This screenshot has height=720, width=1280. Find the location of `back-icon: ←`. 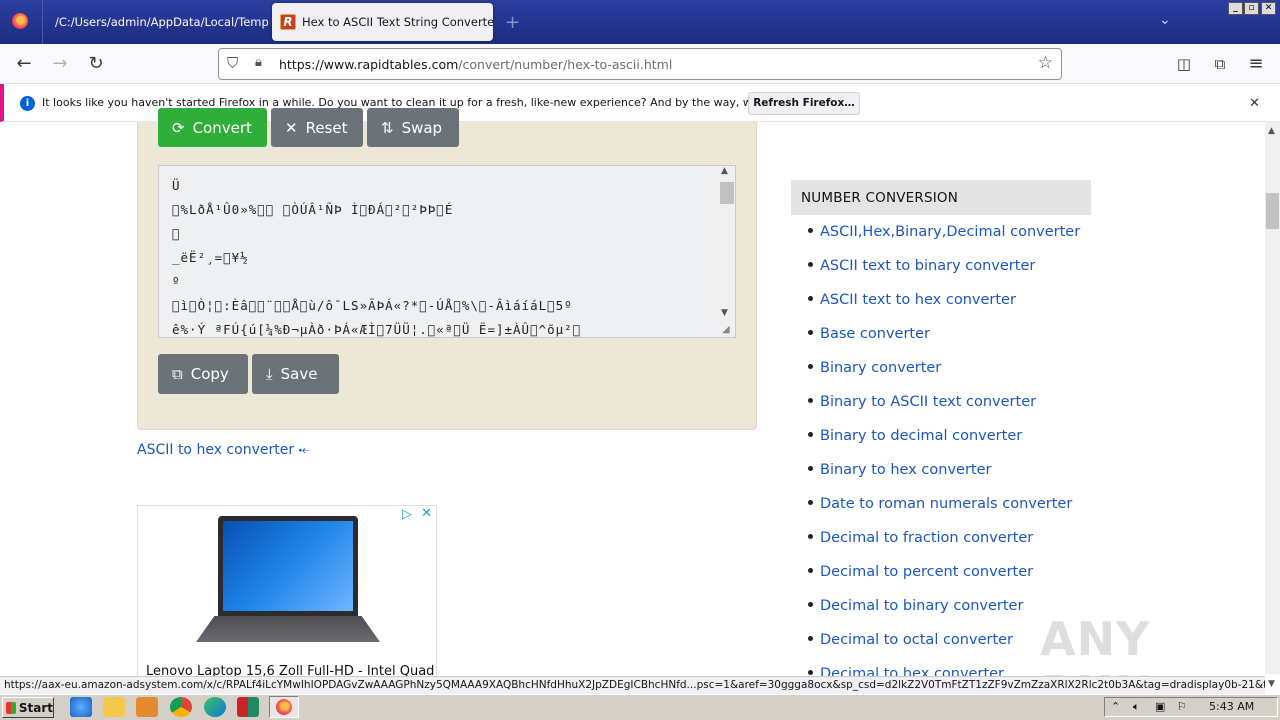

back-icon: ← is located at coordinates (24, 64).